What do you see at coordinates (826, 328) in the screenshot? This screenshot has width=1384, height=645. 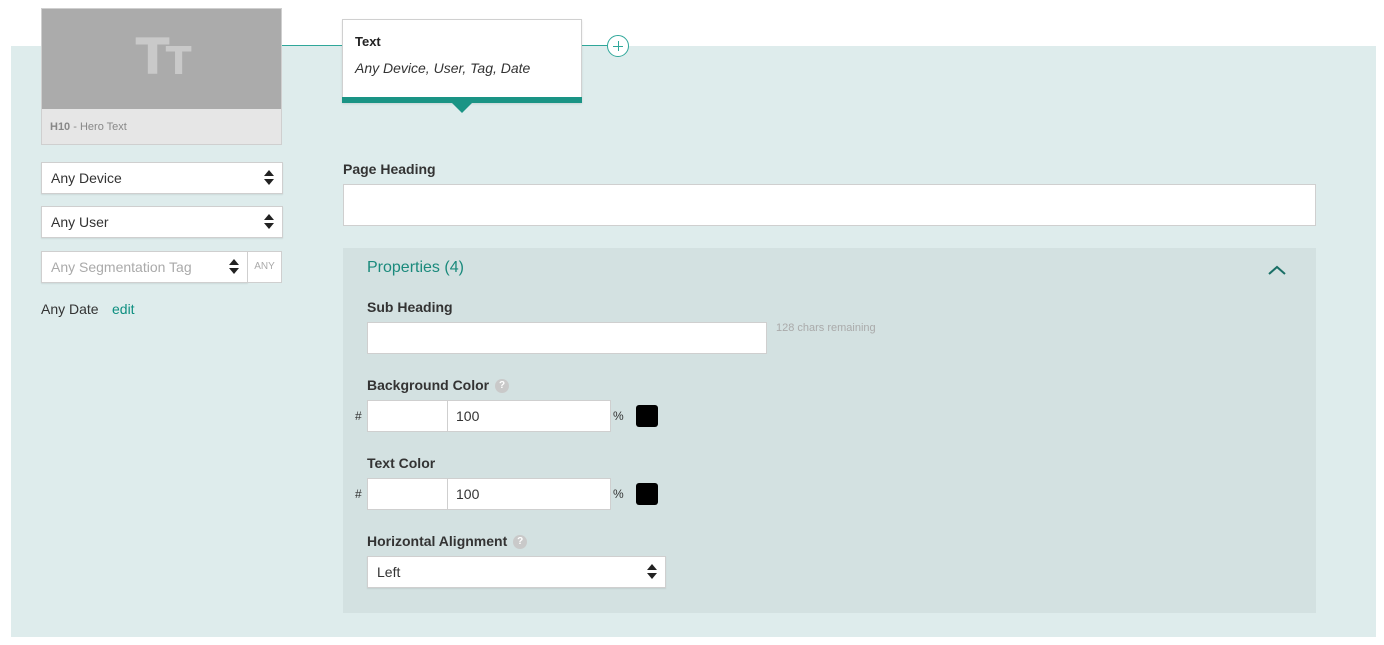 I see `sub-heading-chars-remaining: 128 chars remaining` at bounding box center [826, 328].